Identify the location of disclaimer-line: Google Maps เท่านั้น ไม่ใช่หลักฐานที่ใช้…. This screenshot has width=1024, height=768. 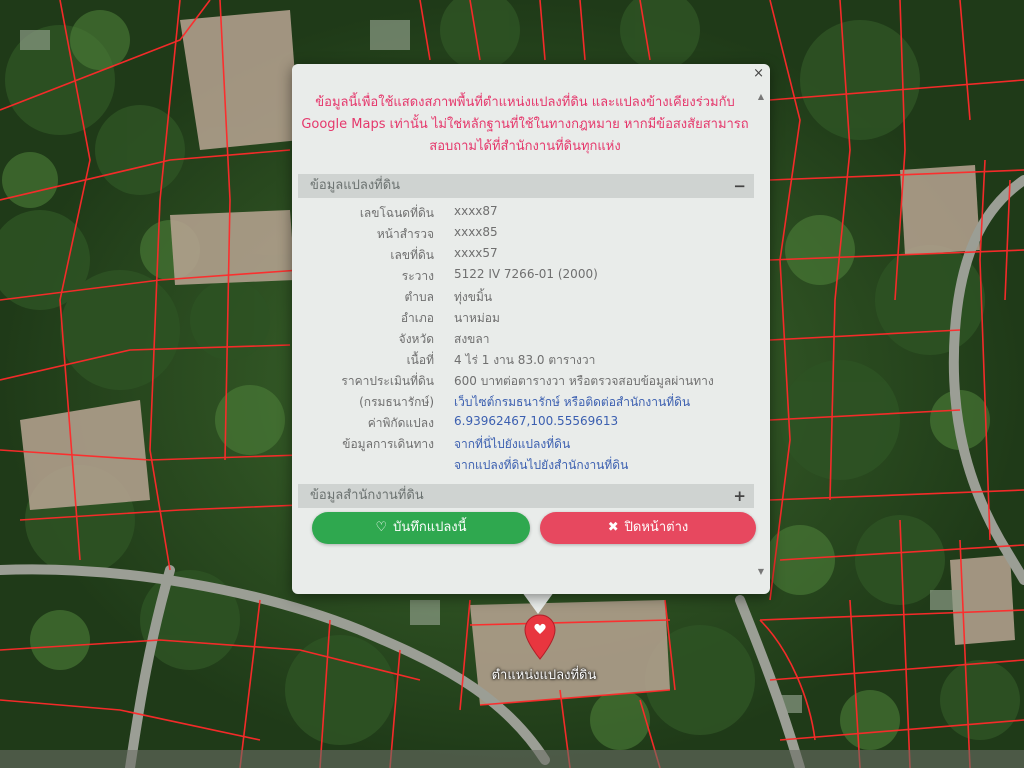
(525, 124).